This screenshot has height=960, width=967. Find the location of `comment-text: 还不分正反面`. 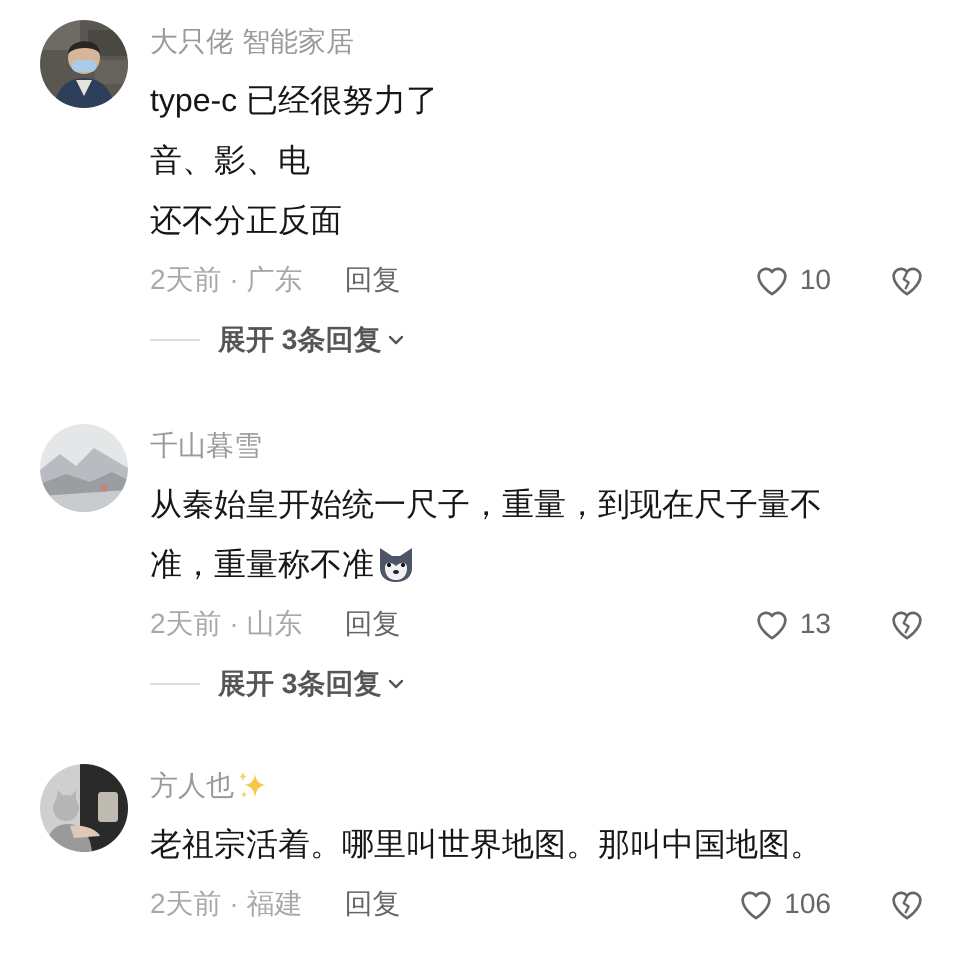

comment-text: 还不分正反面 is located at coordinates (246, 220).